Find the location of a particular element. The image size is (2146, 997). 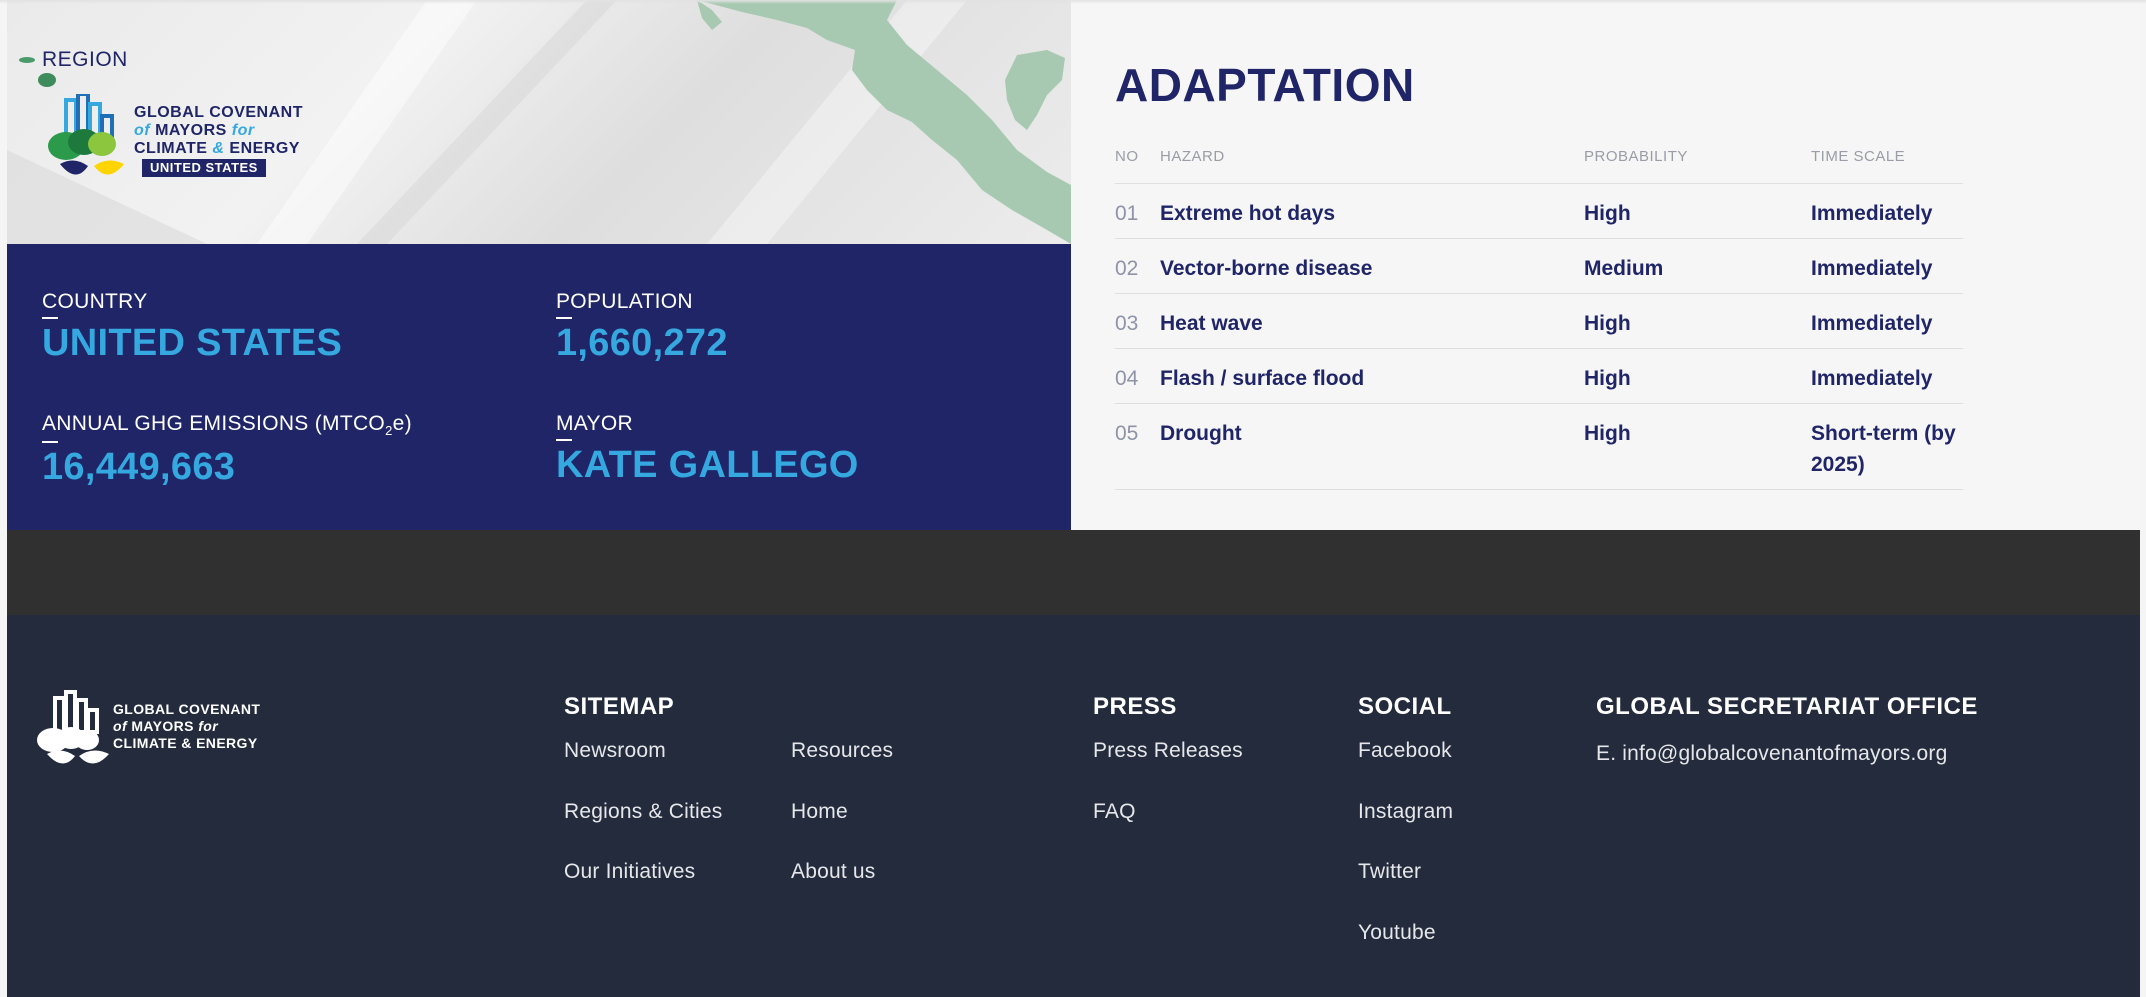

footer-link-regions-cities: Regions & Cities is located at coordinates (643, 812).